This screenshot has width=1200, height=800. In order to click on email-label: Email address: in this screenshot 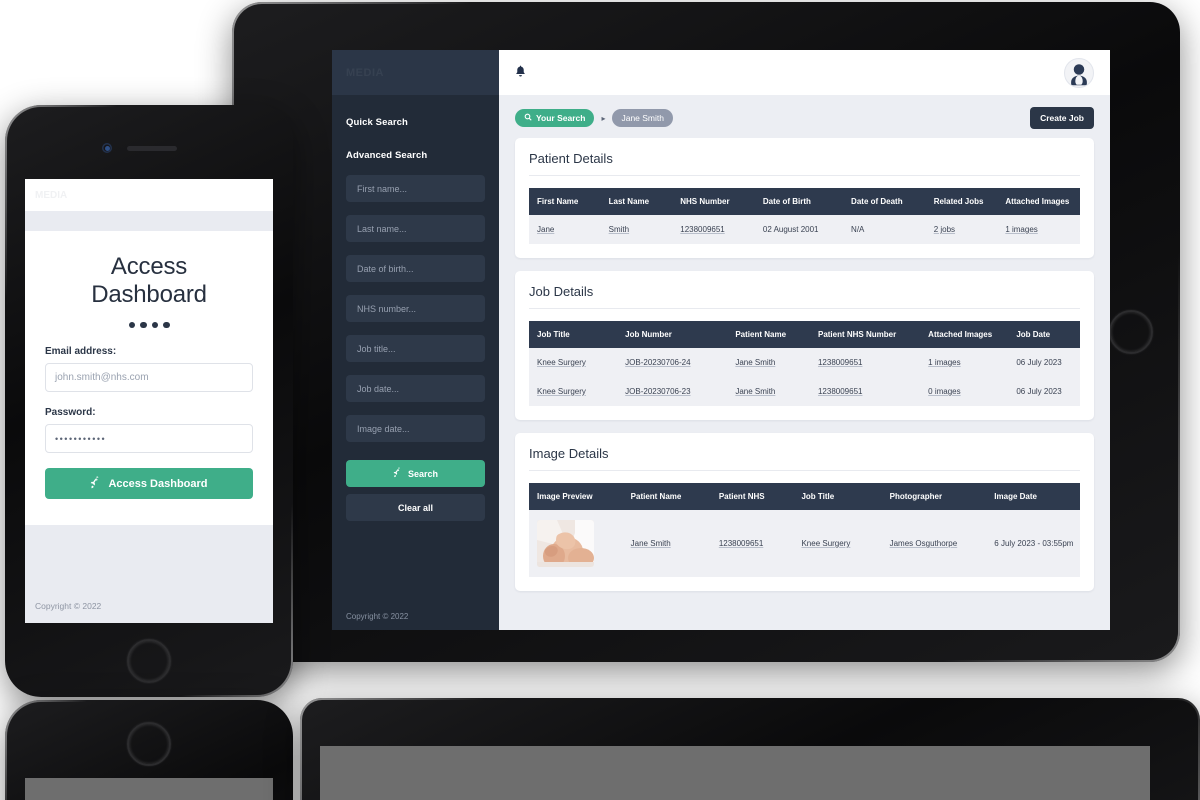, I will do `click(81, 352)`.